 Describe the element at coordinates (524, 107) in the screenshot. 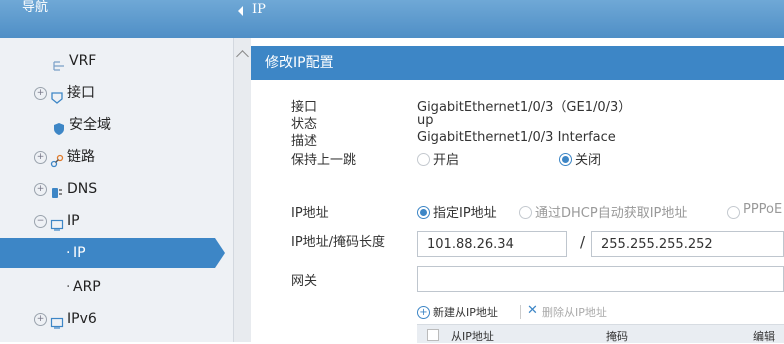

I see `interface-value: GigabitEthernet1/0/3（GE1/0/3）` at that location.